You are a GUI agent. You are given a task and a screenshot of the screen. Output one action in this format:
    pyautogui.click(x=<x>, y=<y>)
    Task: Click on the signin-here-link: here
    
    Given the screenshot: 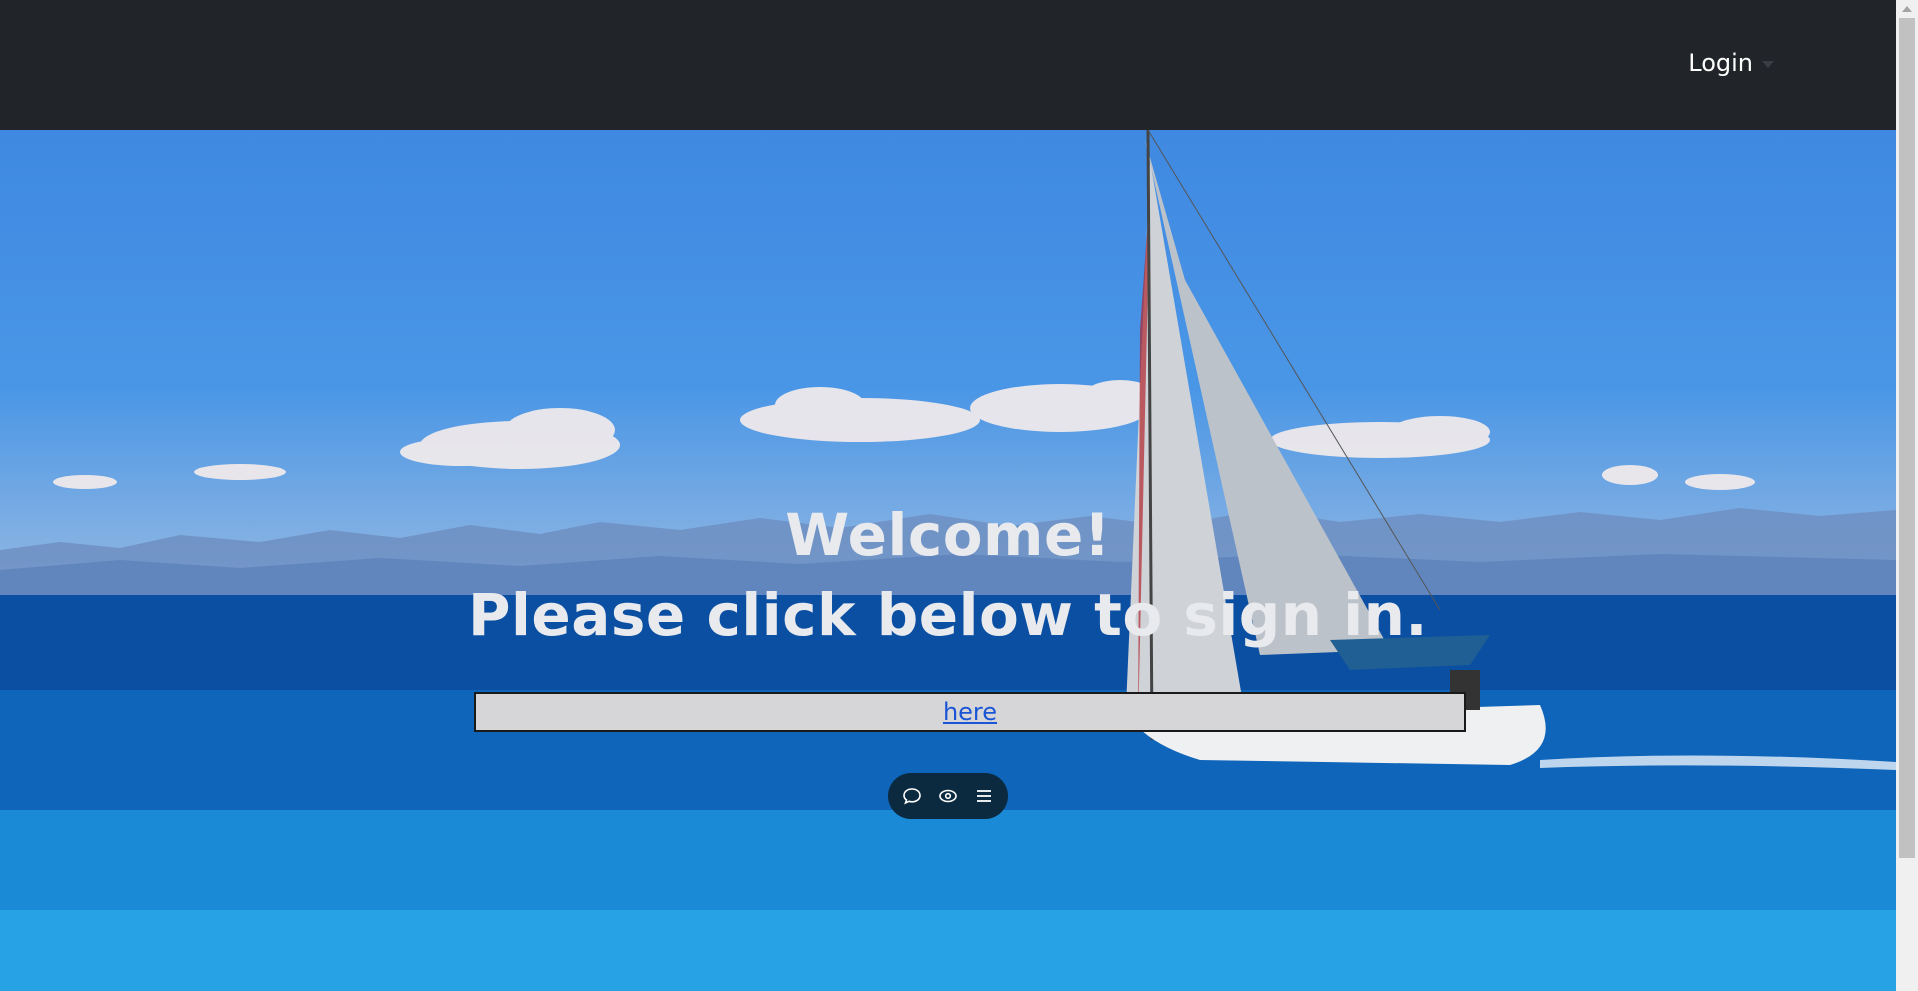 What is the action you would take?
    pyautogui.click(x=970, y=712)
    